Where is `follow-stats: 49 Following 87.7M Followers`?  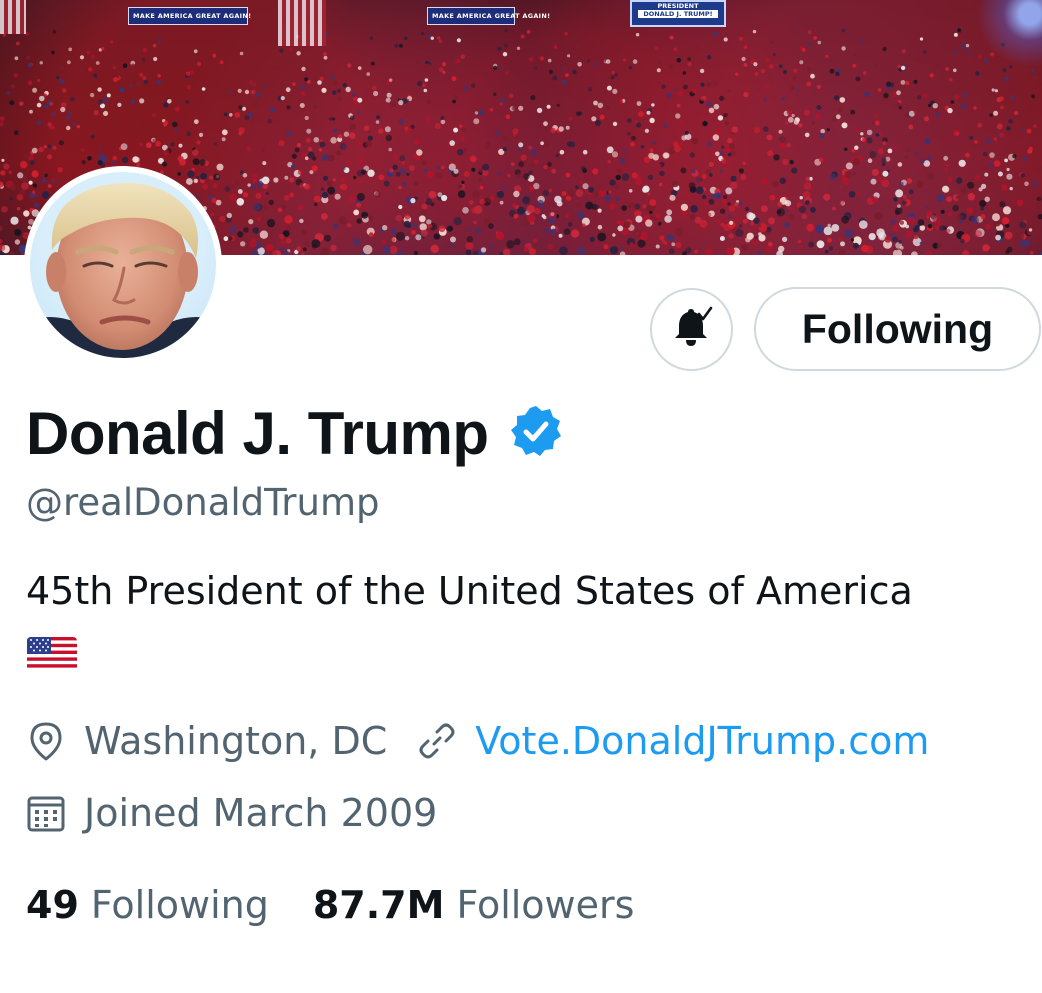 follow-stats: 49 Following 87.7M Followers is located at coordinates (330, 905).